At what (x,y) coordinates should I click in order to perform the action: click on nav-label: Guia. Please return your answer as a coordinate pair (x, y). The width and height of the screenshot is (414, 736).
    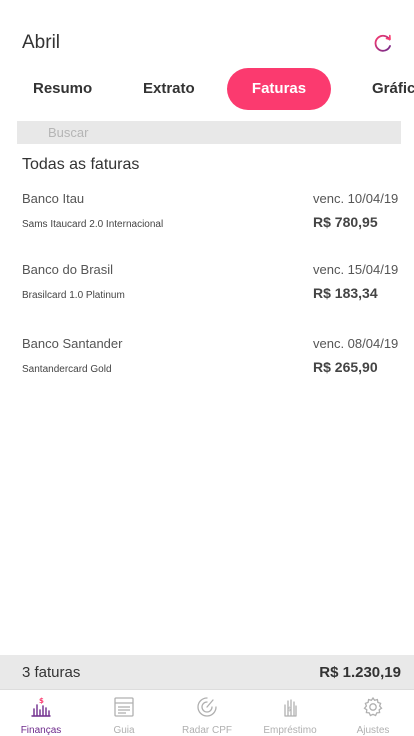
    Looking at the image, I should click on (124, 730).